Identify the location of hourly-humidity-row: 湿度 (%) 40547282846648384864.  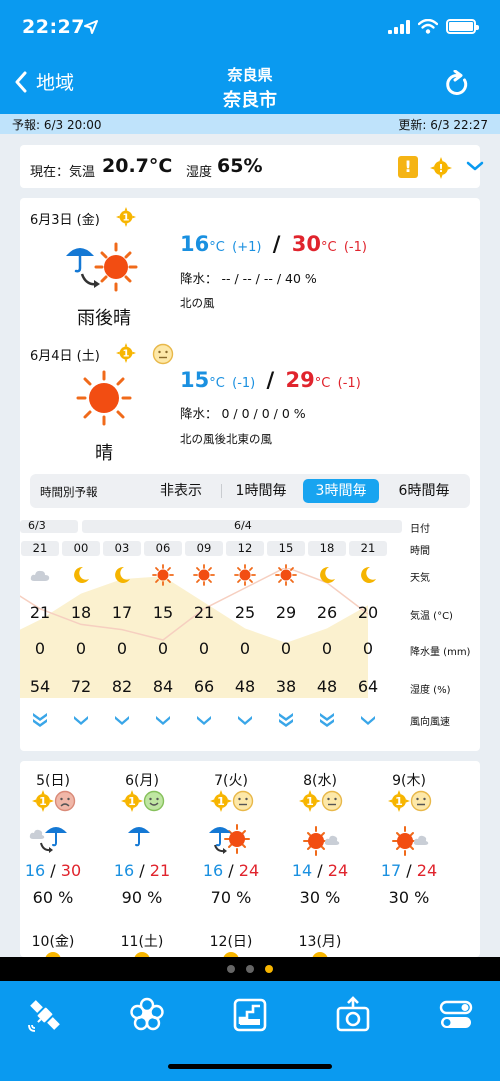
(250, 687).